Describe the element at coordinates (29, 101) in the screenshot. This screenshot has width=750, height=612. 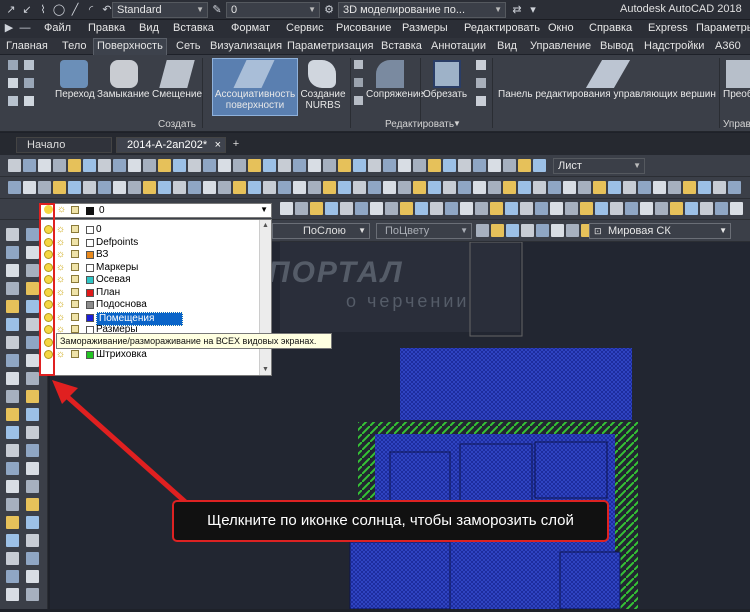
I see `sweep-icon` at that location.